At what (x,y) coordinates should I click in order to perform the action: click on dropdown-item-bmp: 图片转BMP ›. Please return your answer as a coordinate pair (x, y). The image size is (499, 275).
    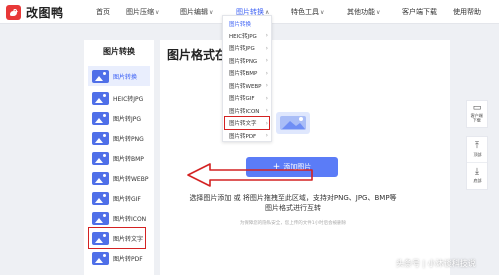
    Looking at the image, I should click on (248, 74).